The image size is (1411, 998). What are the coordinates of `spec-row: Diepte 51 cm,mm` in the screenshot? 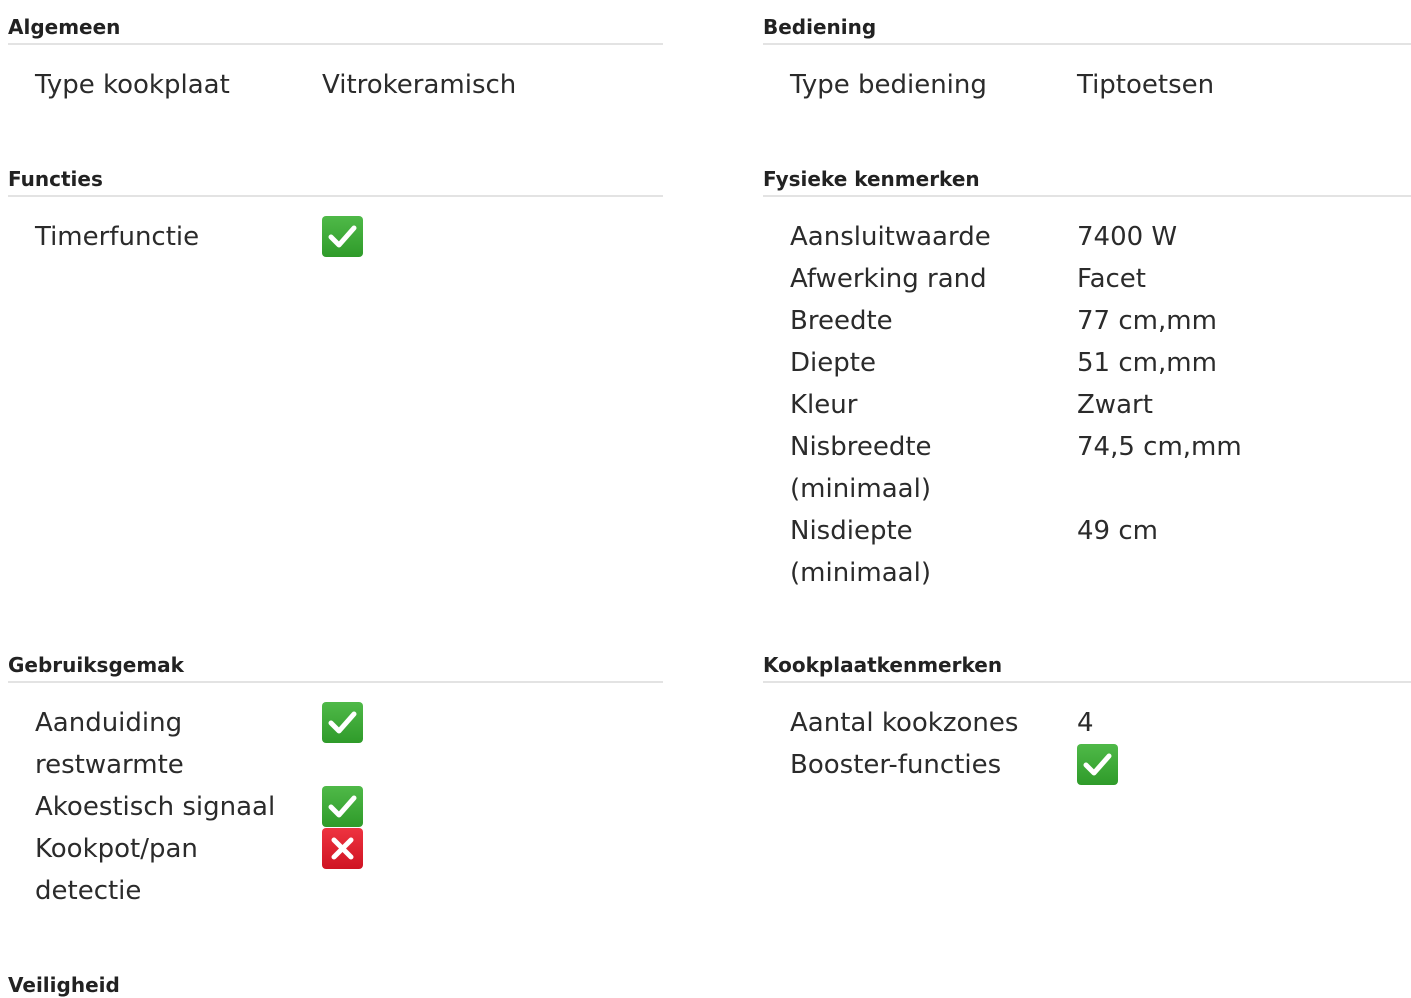 It's located at (1087, 363).